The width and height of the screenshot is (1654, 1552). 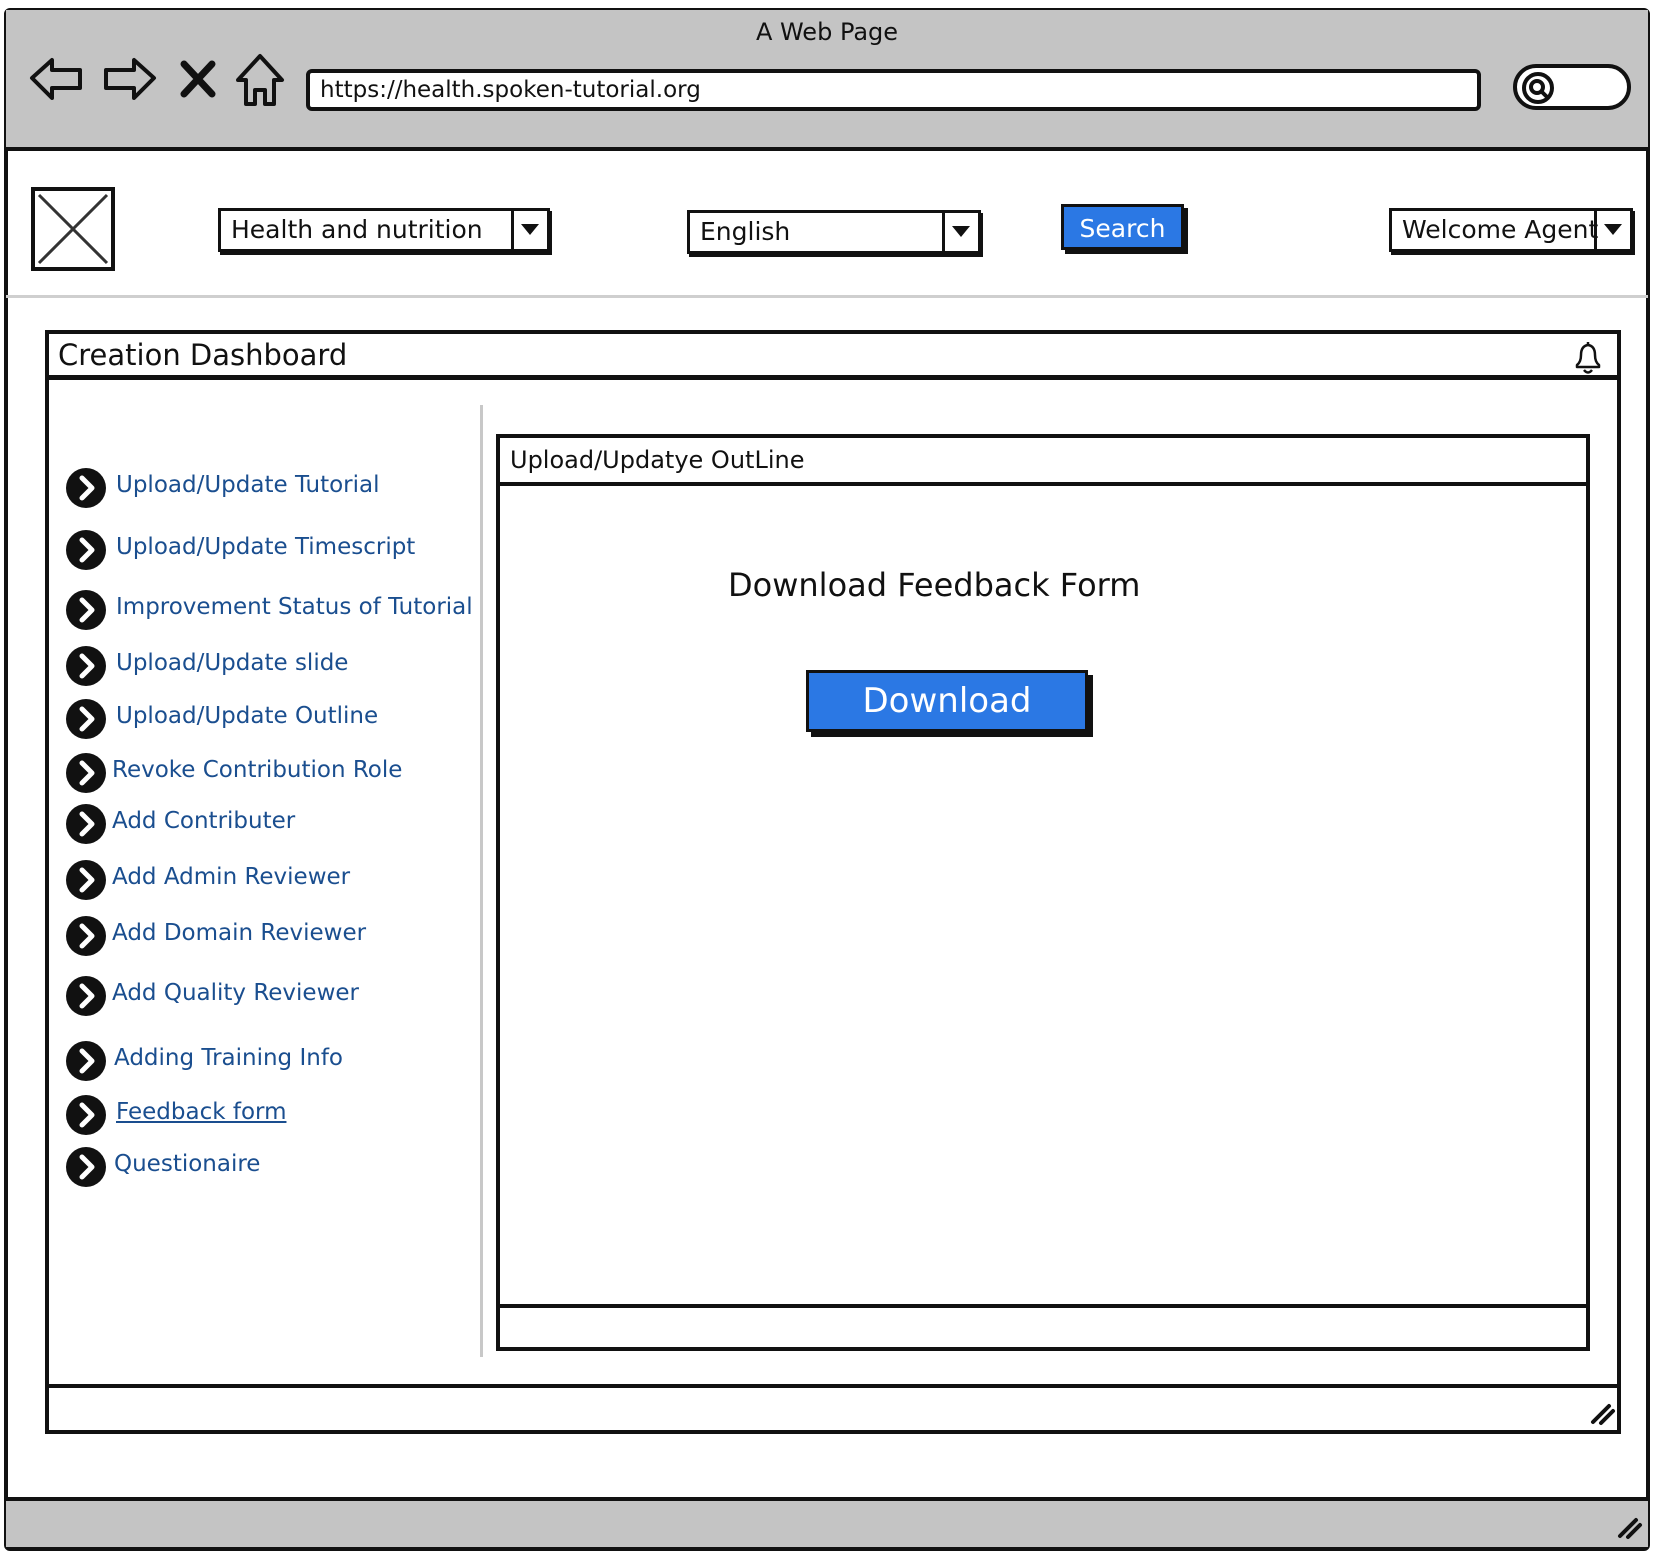 I want to click on menu-item-label: Upload/Update Outline, so click(x=247, y=716).